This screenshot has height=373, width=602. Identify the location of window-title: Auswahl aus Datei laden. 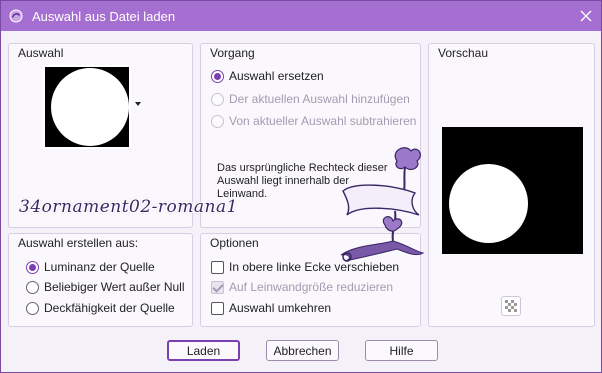
(104, 16).